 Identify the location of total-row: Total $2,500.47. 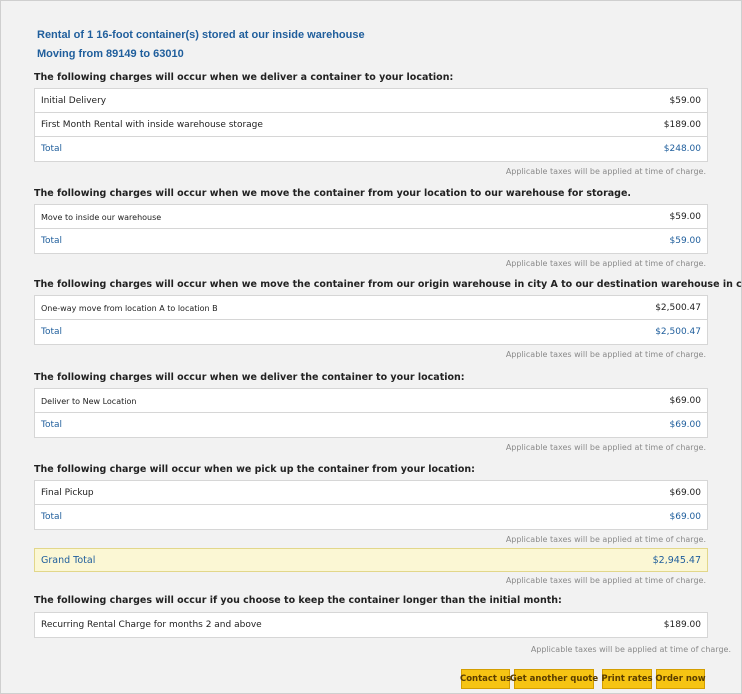
(371, 332).